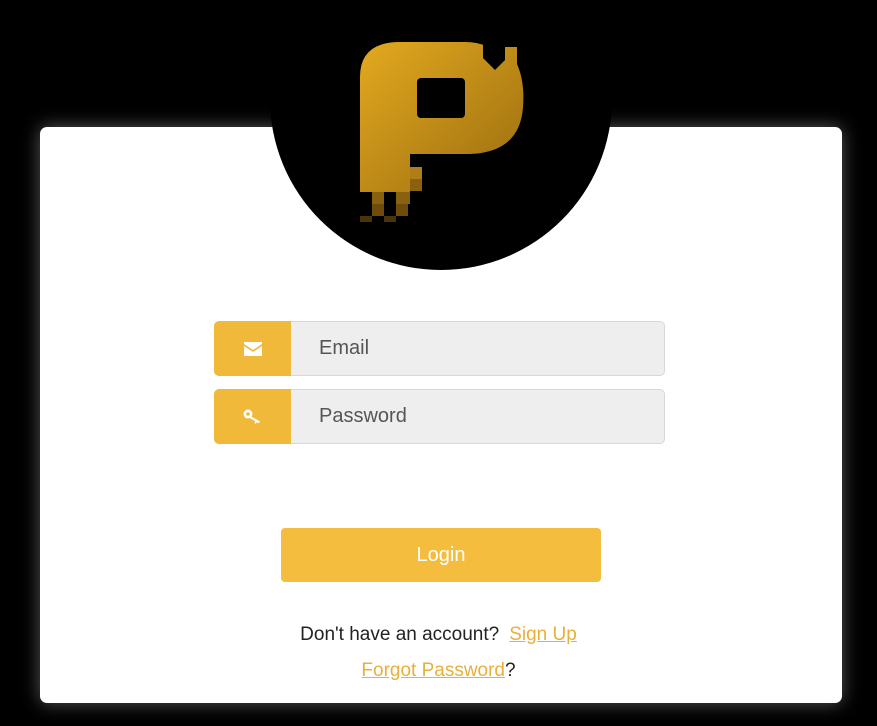  I want to click on key-icon, so click(251, 416).